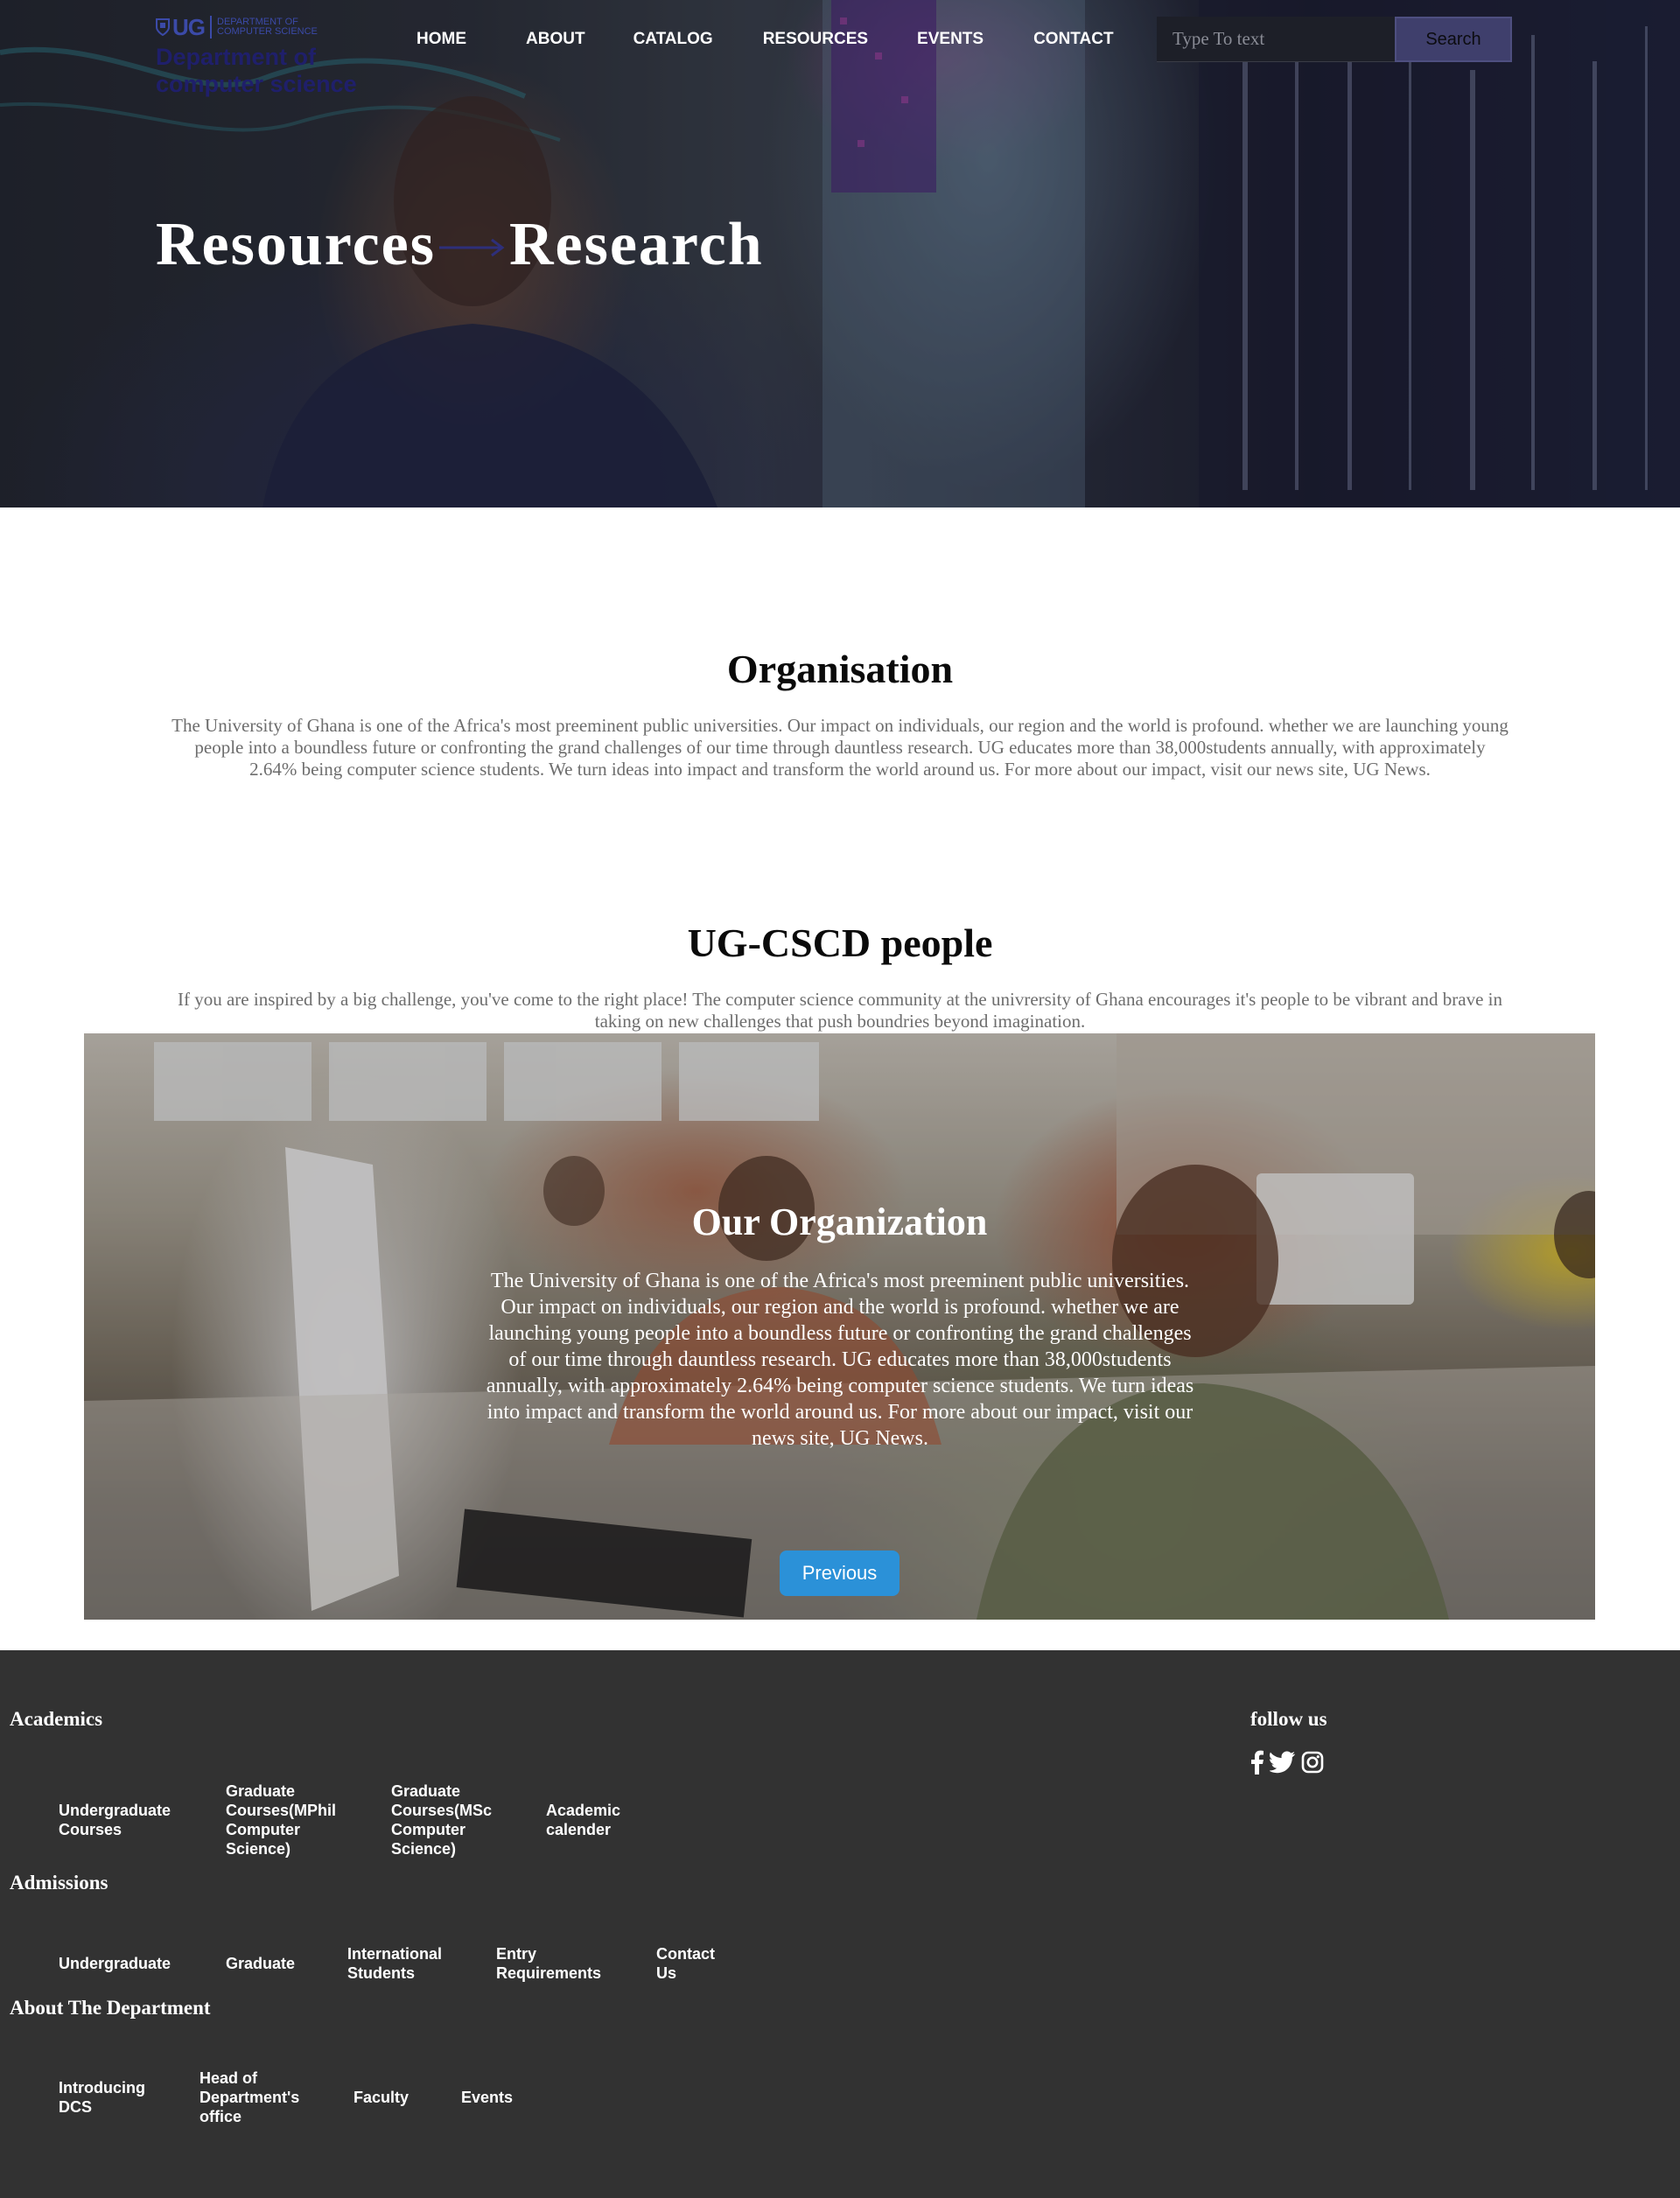 The image size is (1680, 2198). I want to click on ug-crest-icon, so click(163, 27).